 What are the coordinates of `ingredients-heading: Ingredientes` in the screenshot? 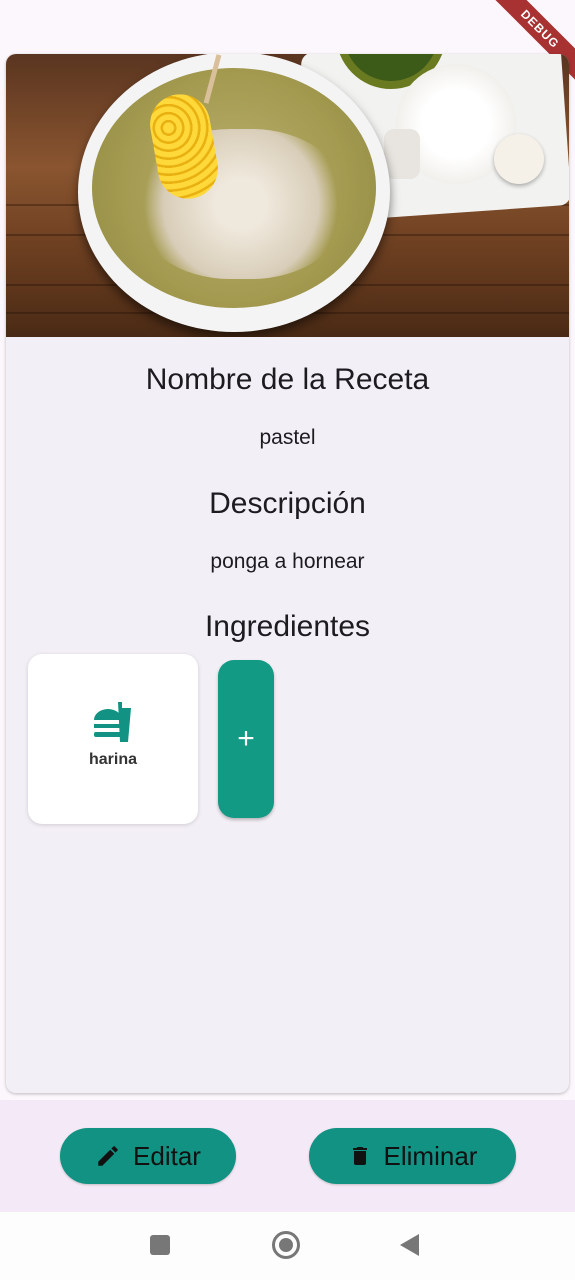 It's located at (287, 626).